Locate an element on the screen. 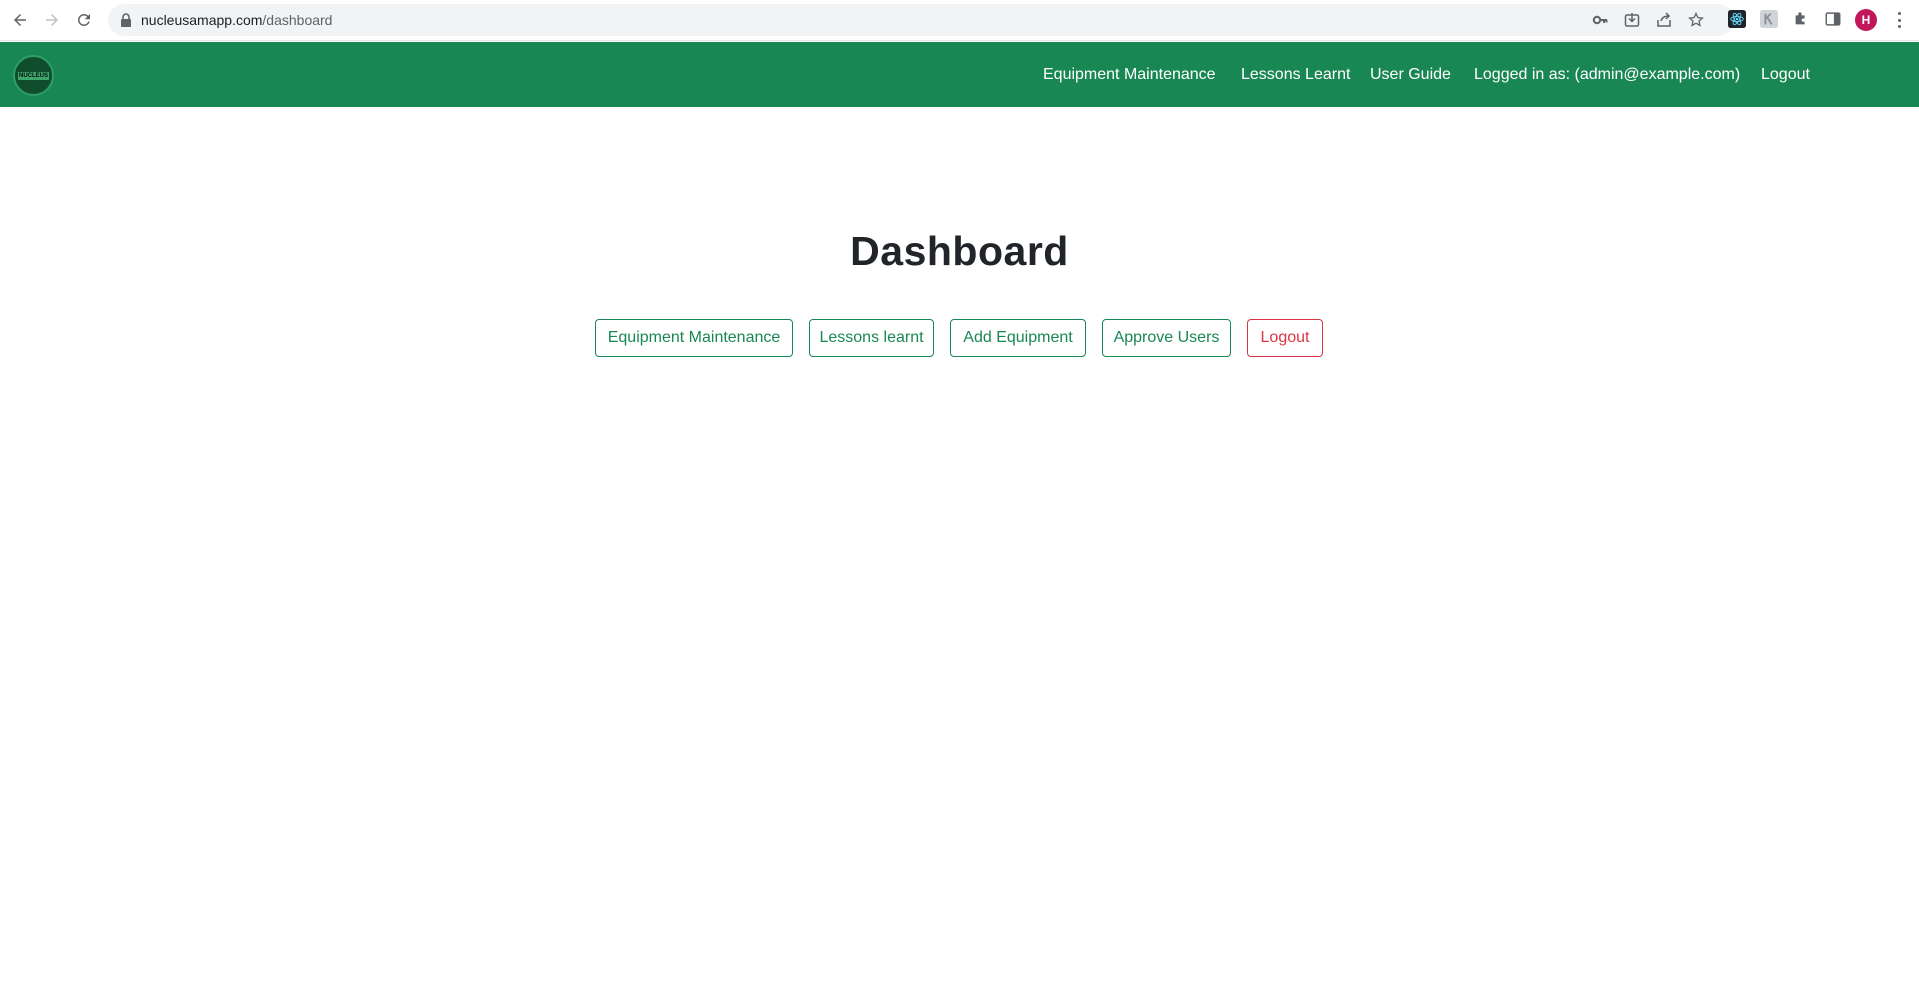  logout-button: Logout is located at coordinates (1285, 338).